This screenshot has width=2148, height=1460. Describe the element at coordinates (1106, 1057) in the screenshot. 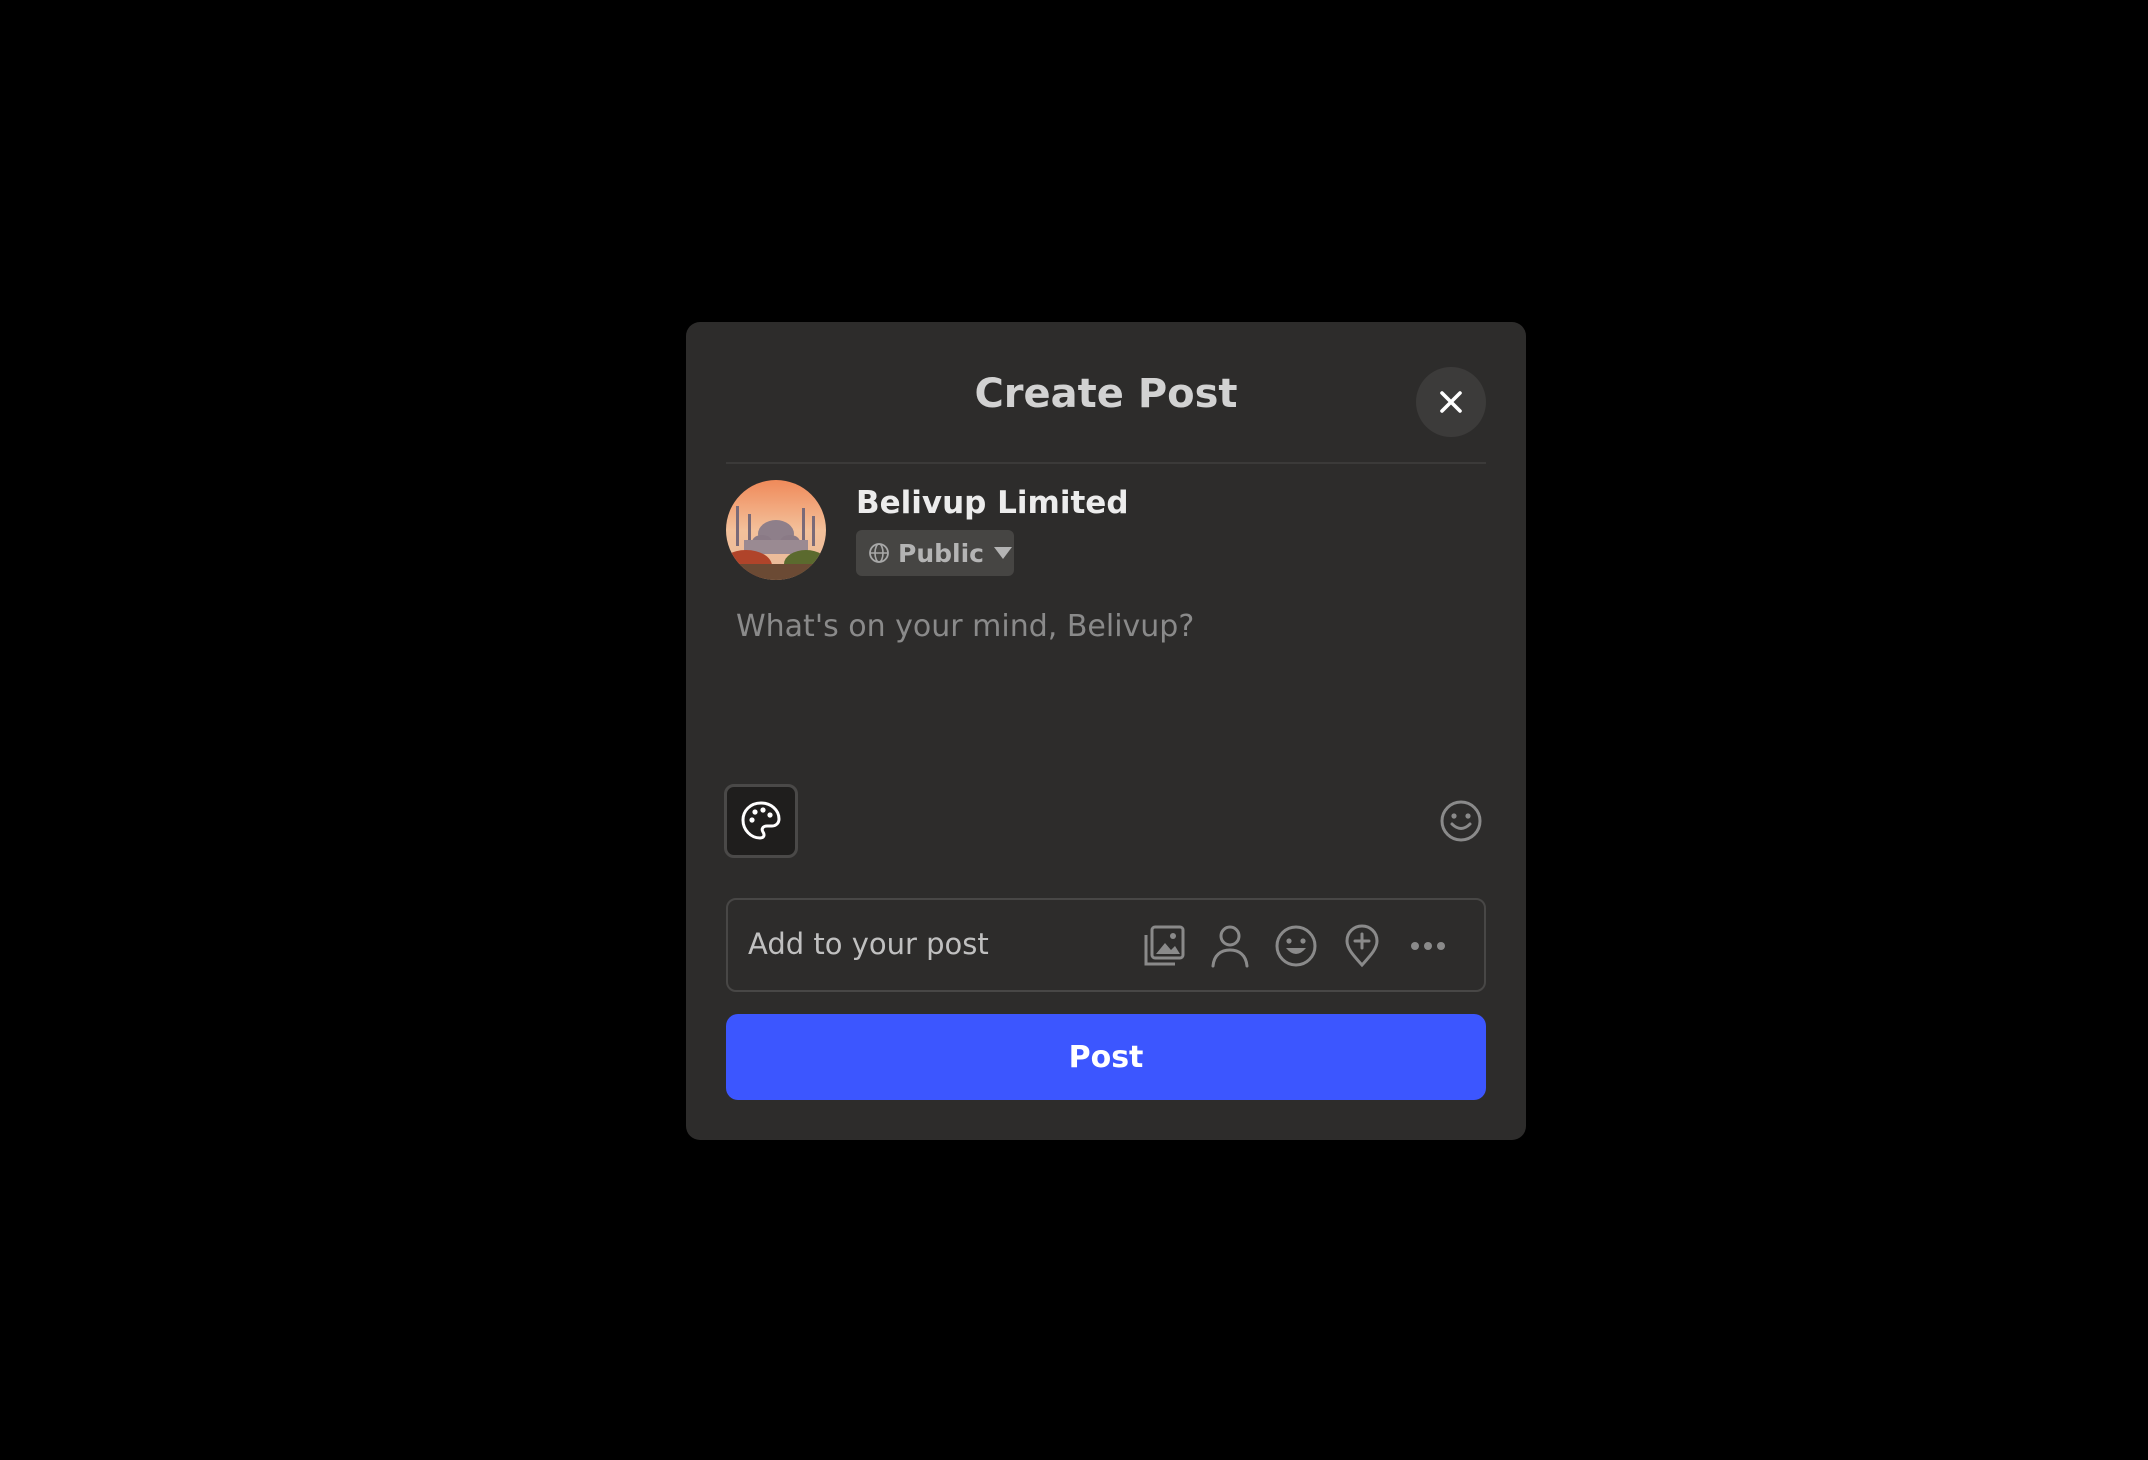

I see `post-button: Post` at that location.